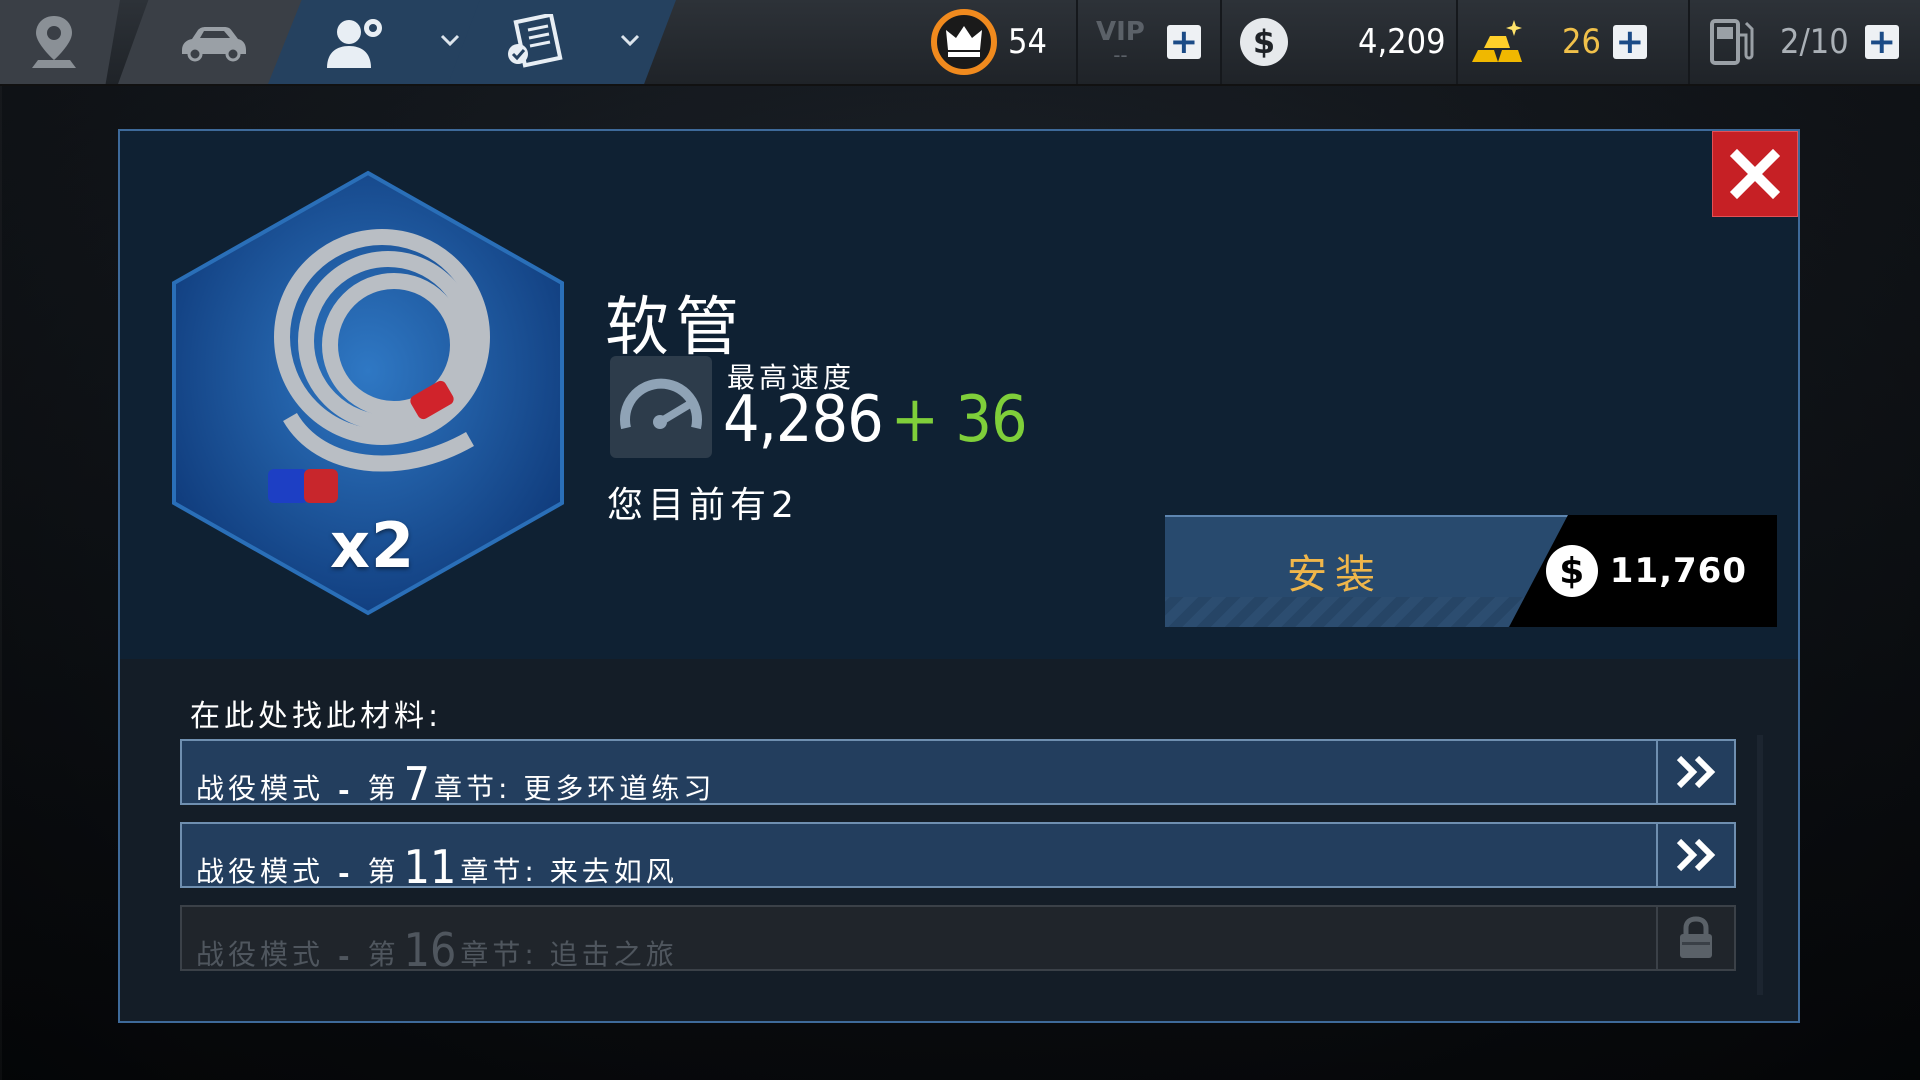  What do you see at coordinates (803, 420) in the screenshot?
I see `stat-value: 4,286` at bounding box center [803, 420].